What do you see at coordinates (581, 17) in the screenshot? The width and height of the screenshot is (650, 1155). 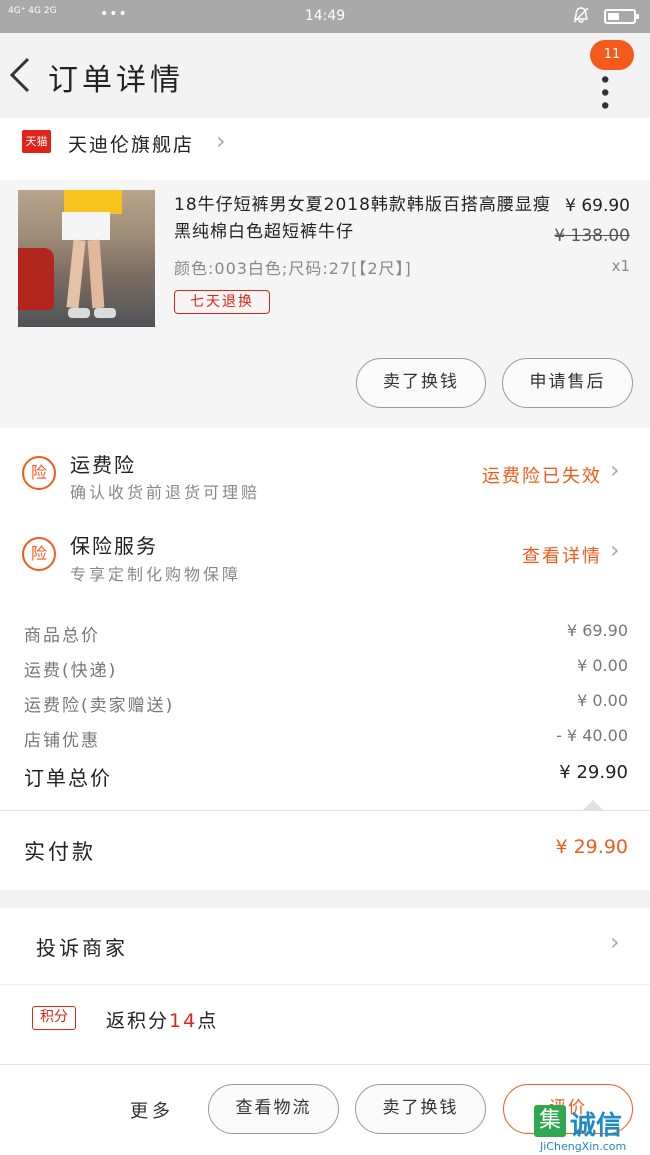 I see `bell-muted-icon` at bounding box center [581, 17].